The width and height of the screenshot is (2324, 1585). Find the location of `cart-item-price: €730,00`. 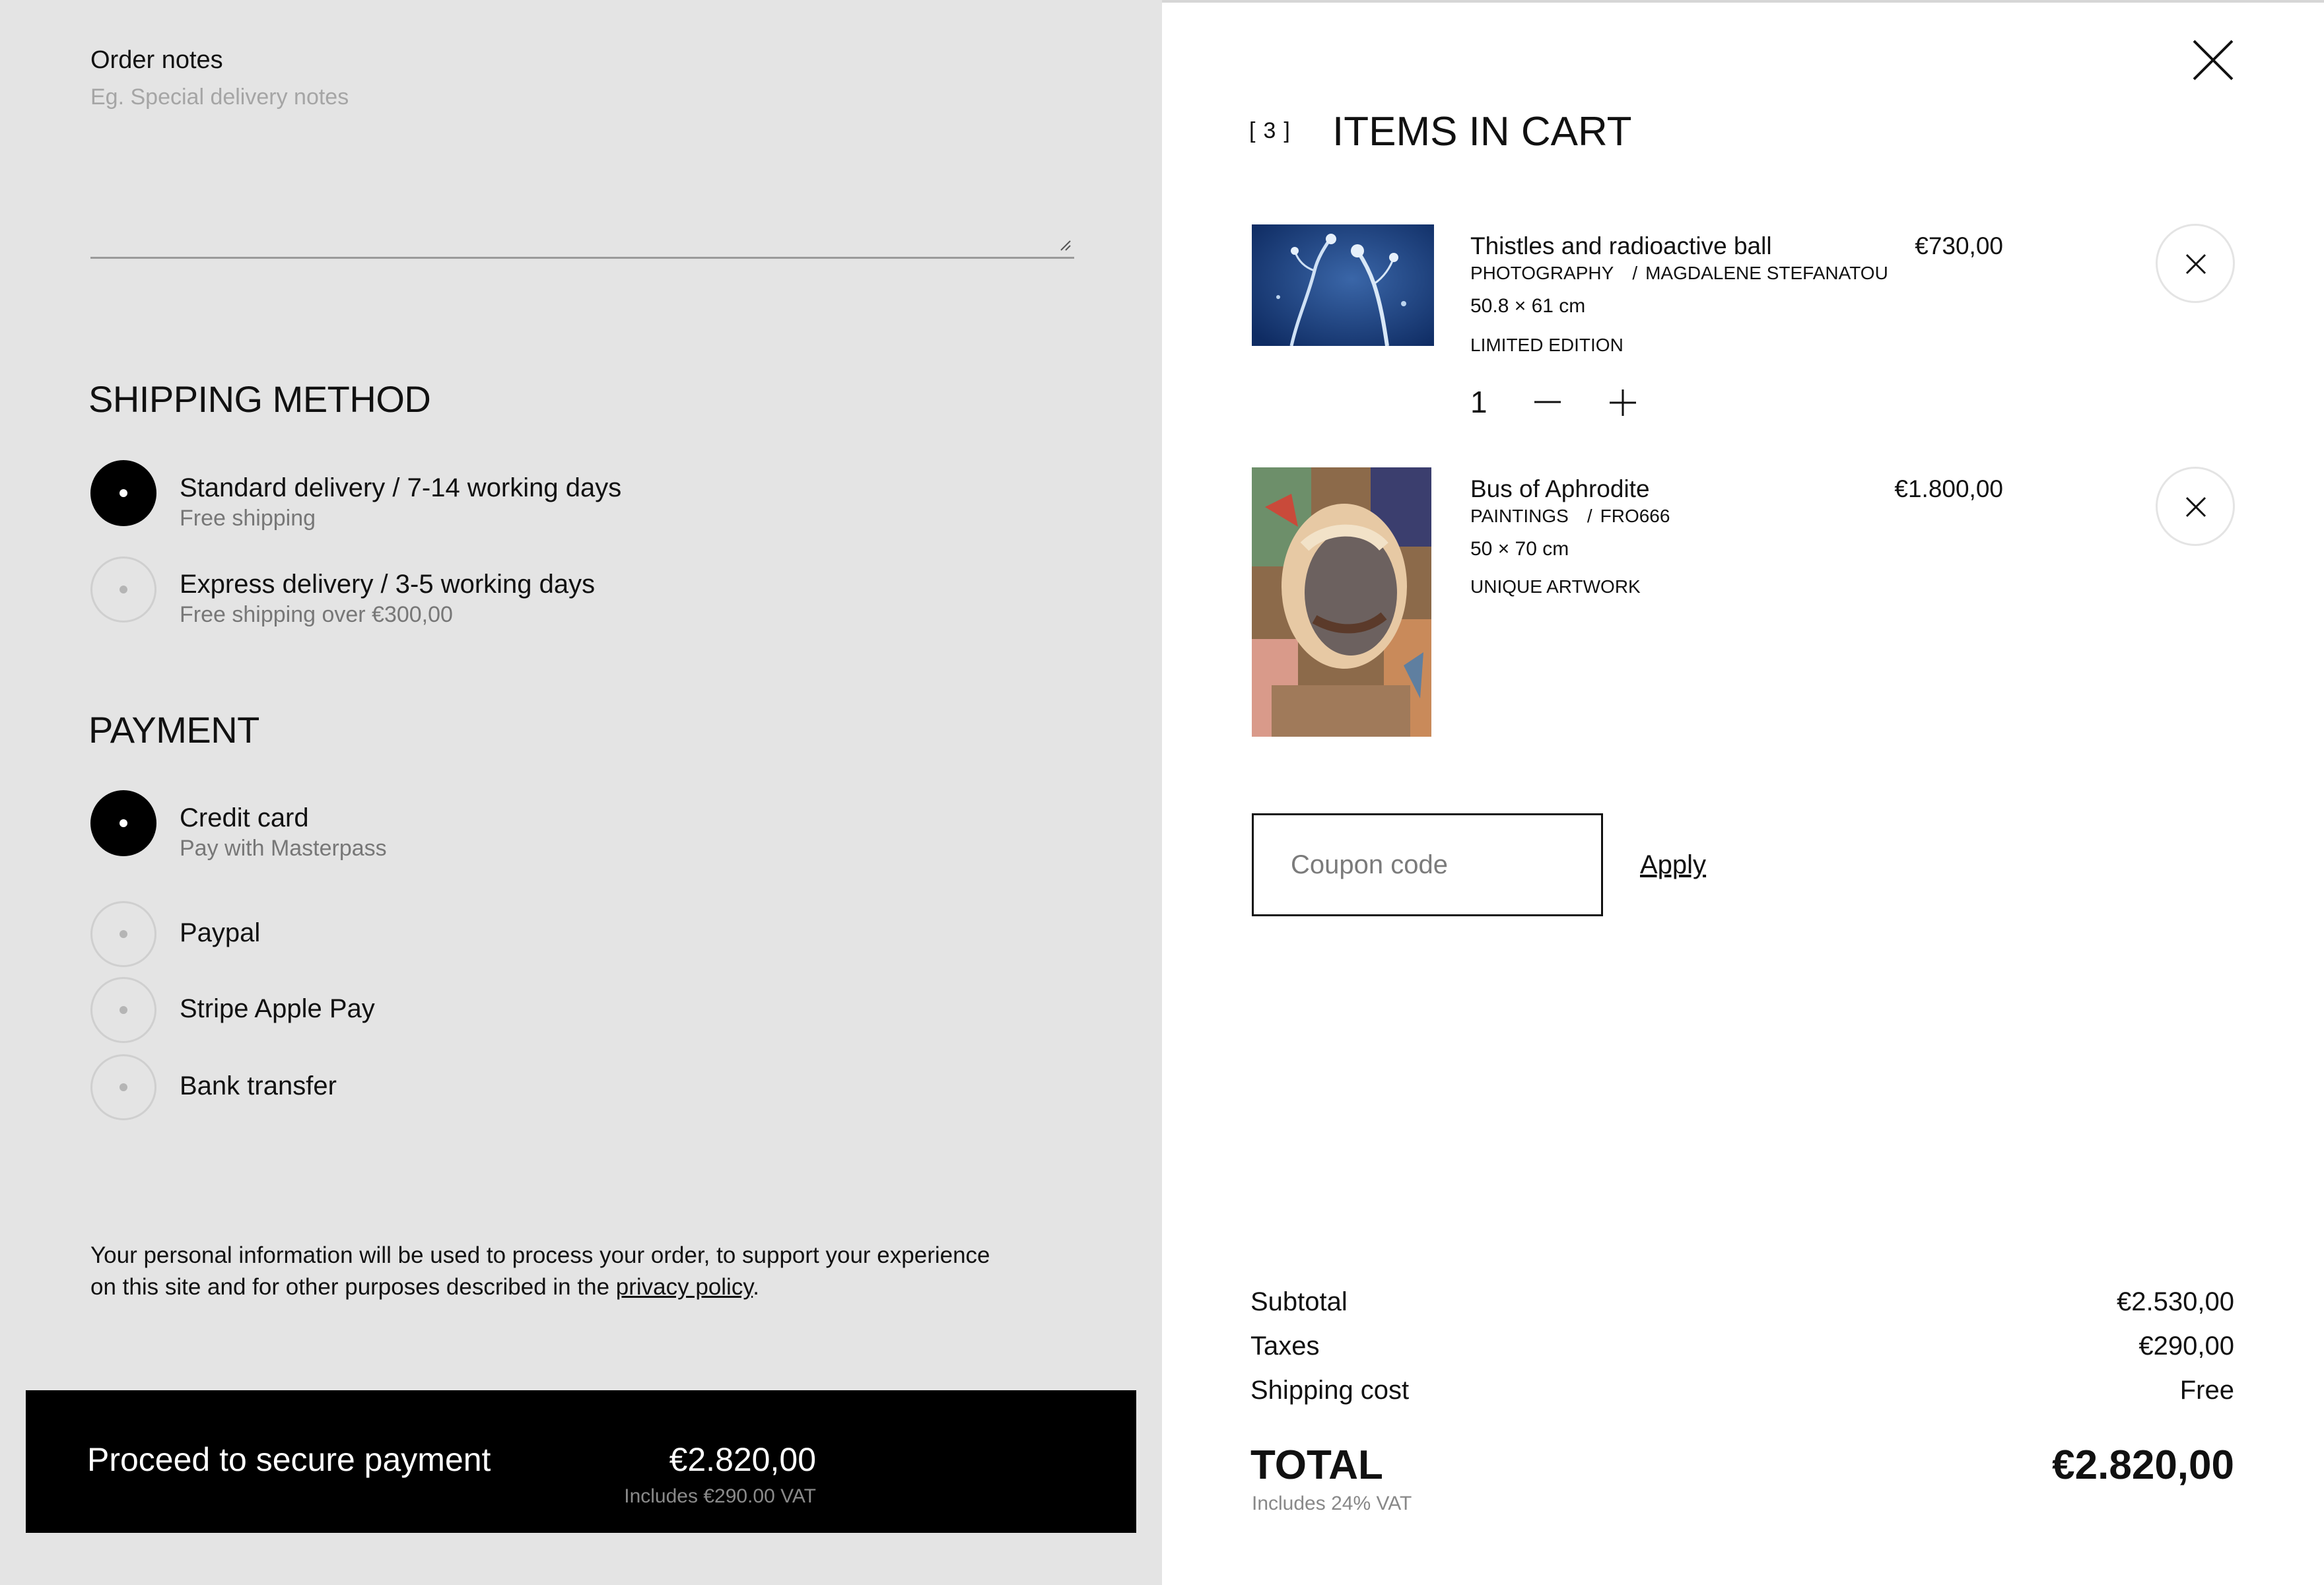

cart-item-price: €730,00 is located at coordinates (1959, 245).